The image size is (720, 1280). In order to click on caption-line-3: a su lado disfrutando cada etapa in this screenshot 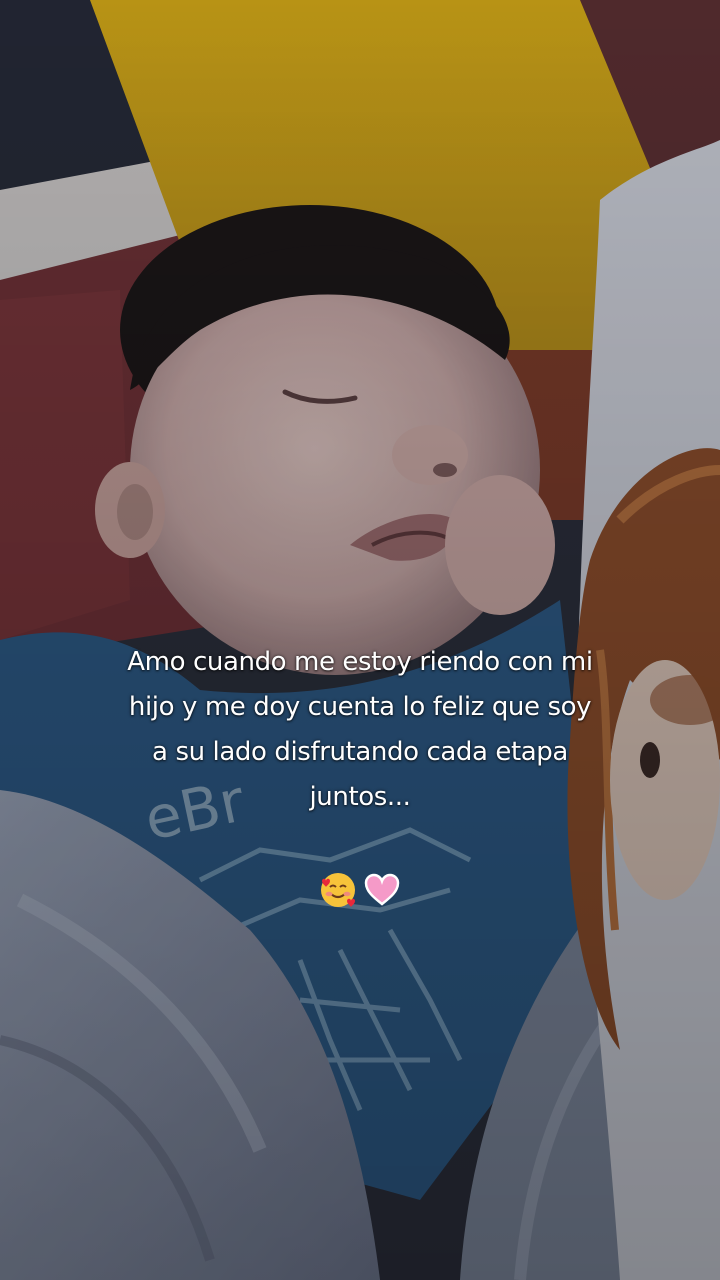, I will do `click(360, 752)`.